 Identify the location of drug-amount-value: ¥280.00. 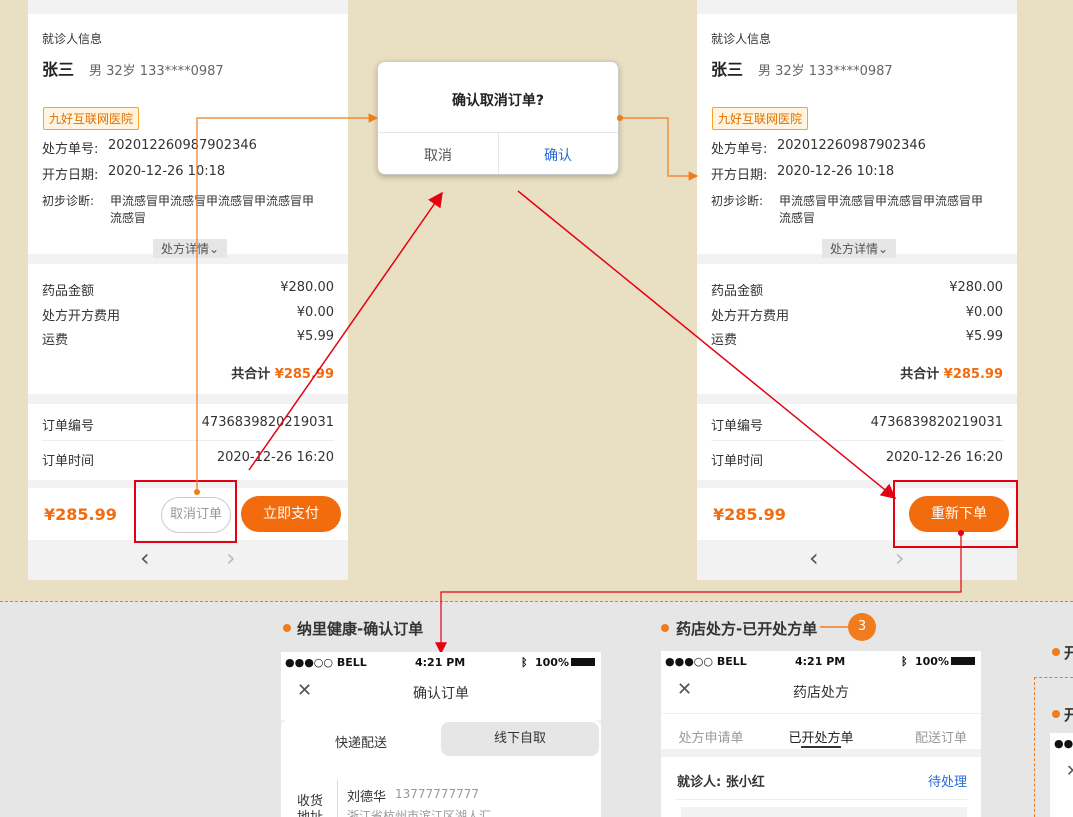
(307, 287).